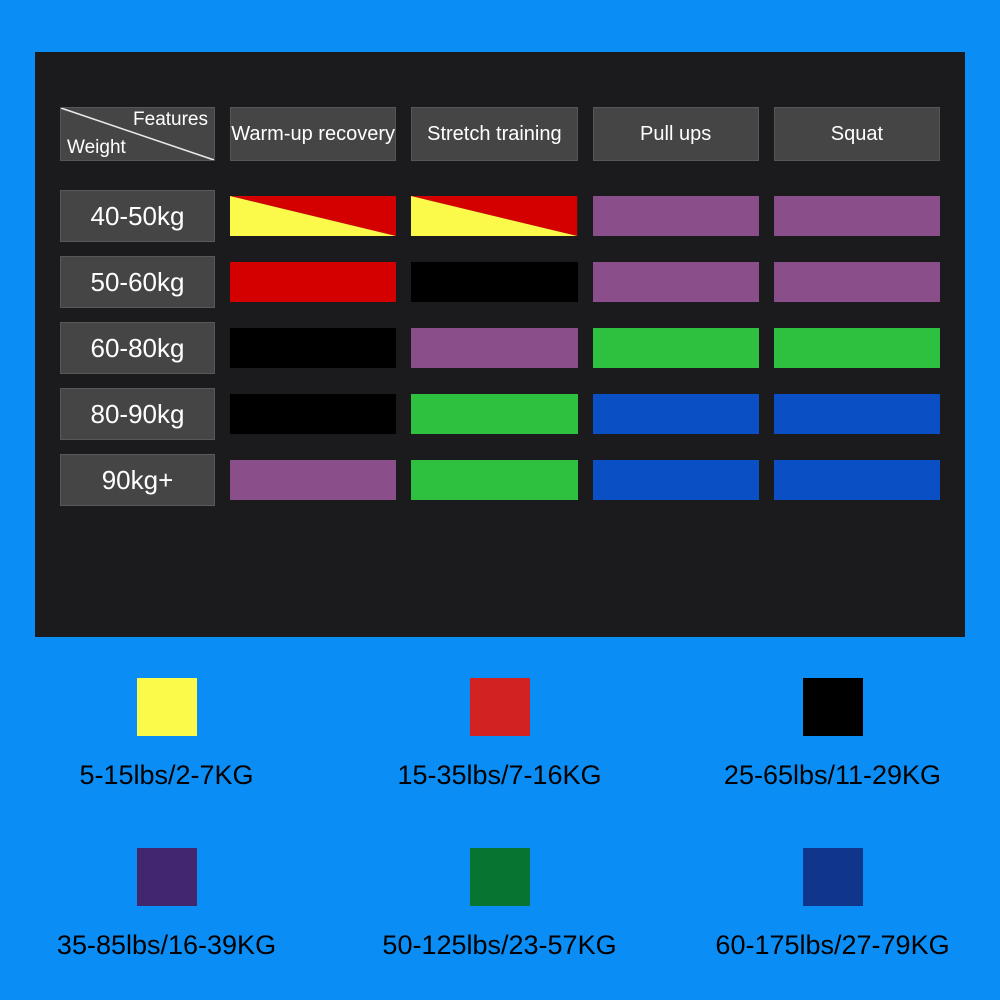 Image resolution: width=1000 pixels, height=1000 pixels. I want to click on row-weight-label: 50-60kg, so click(137, 282).